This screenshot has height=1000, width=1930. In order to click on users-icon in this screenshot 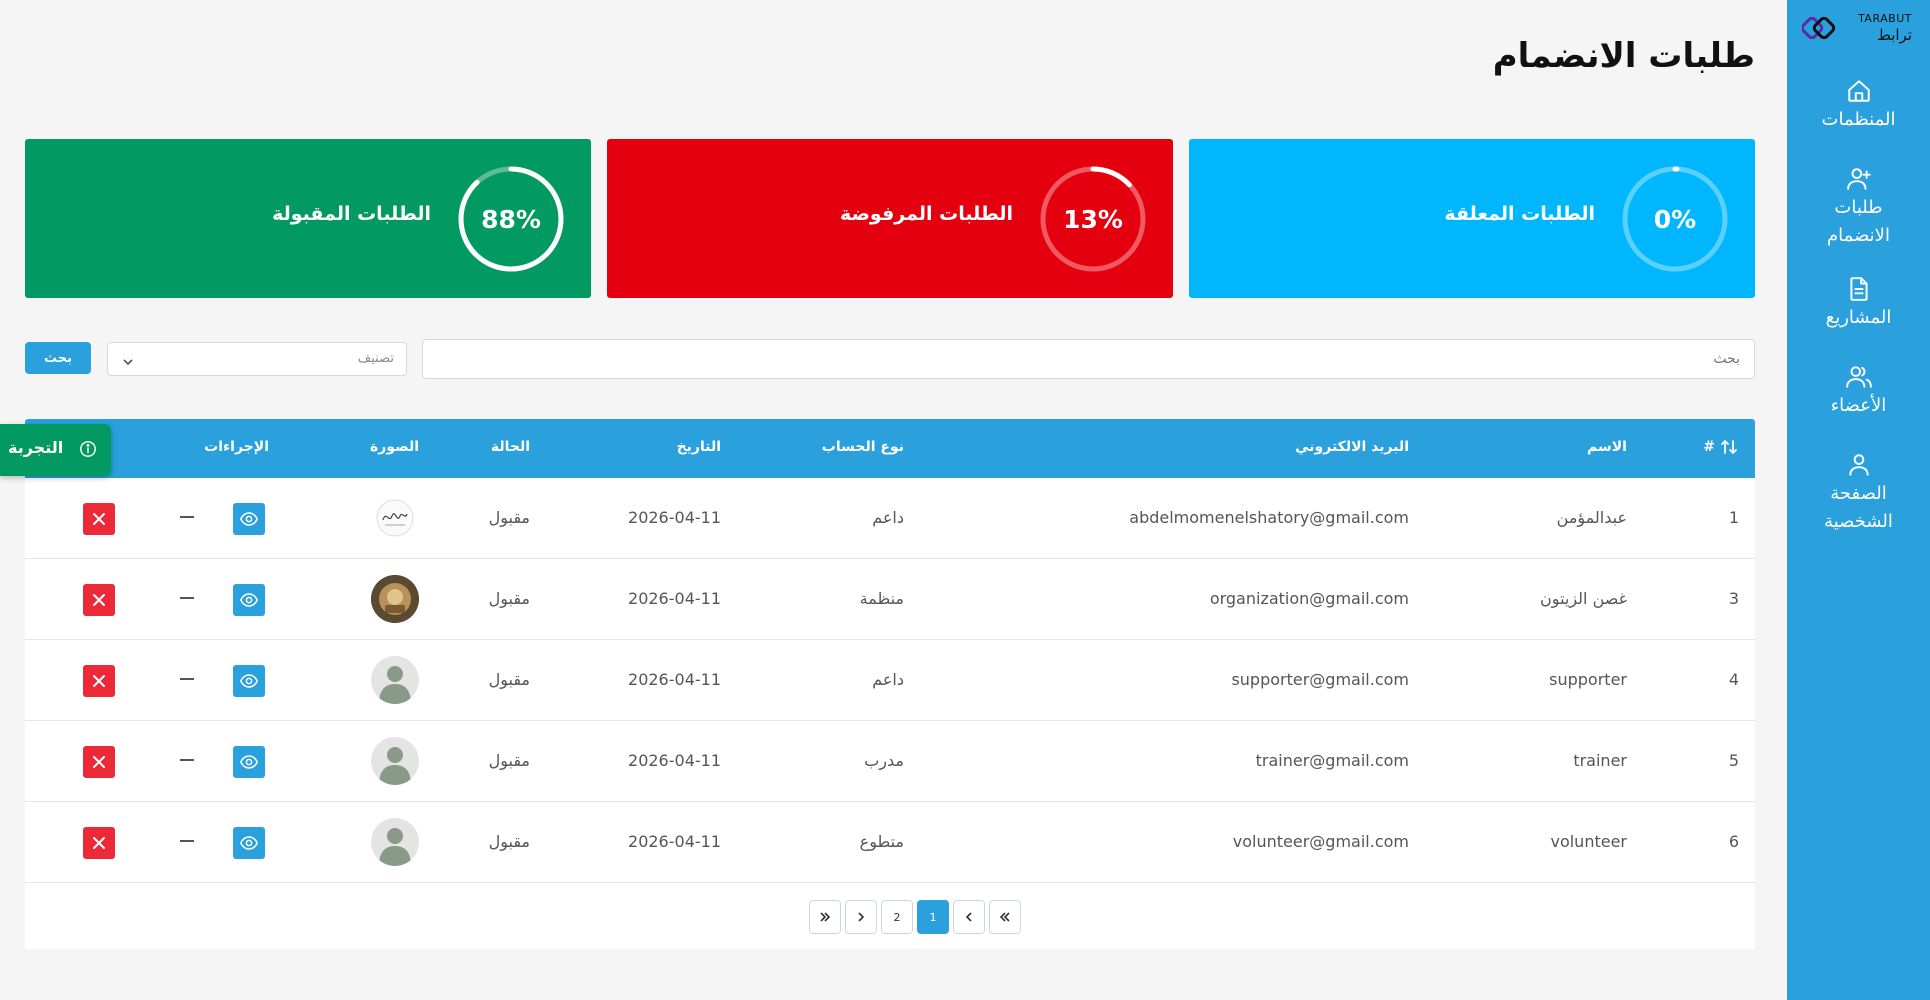, I will do `click(1859, 377)`.